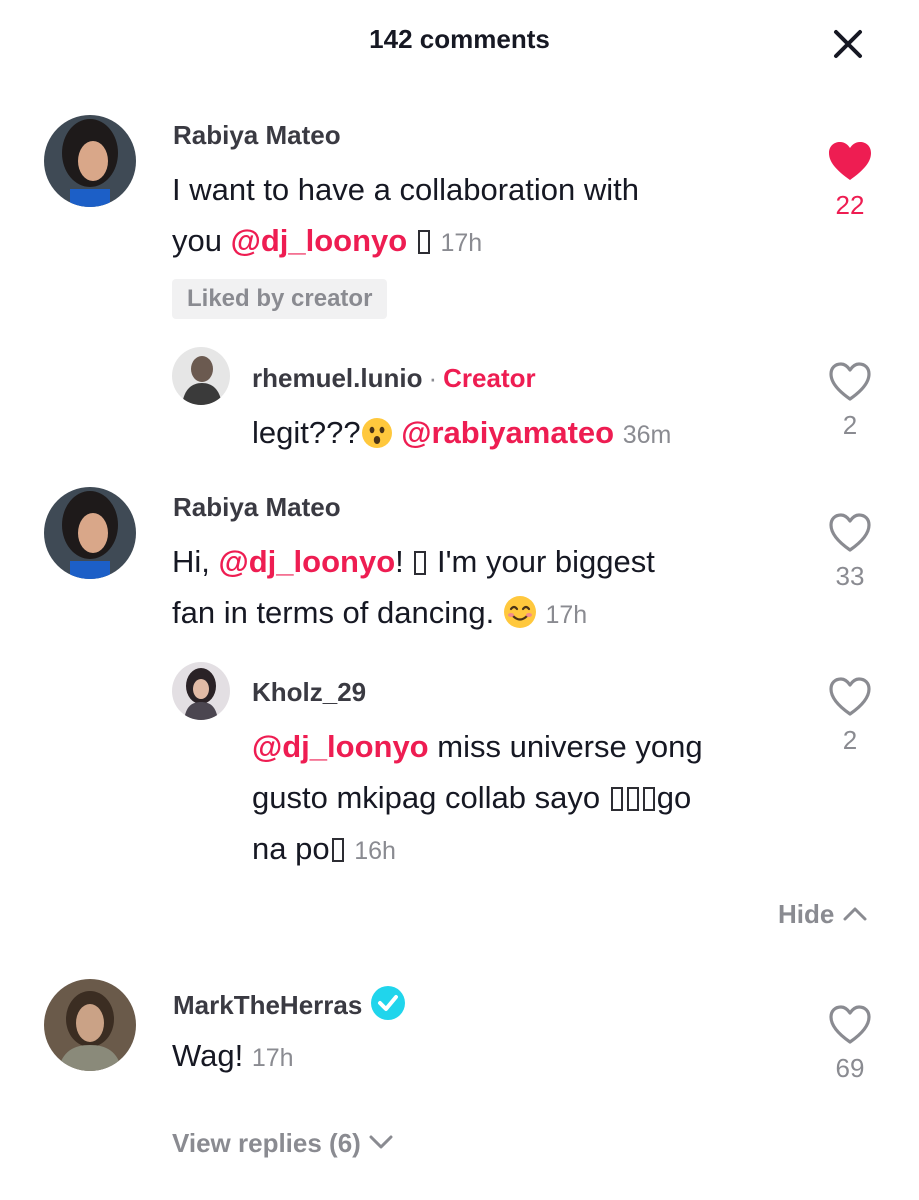  What do you see at coordinates (381, 1142) in the screenshot?
I see `chevron-down-icon` at bounding box center [381, 1142].